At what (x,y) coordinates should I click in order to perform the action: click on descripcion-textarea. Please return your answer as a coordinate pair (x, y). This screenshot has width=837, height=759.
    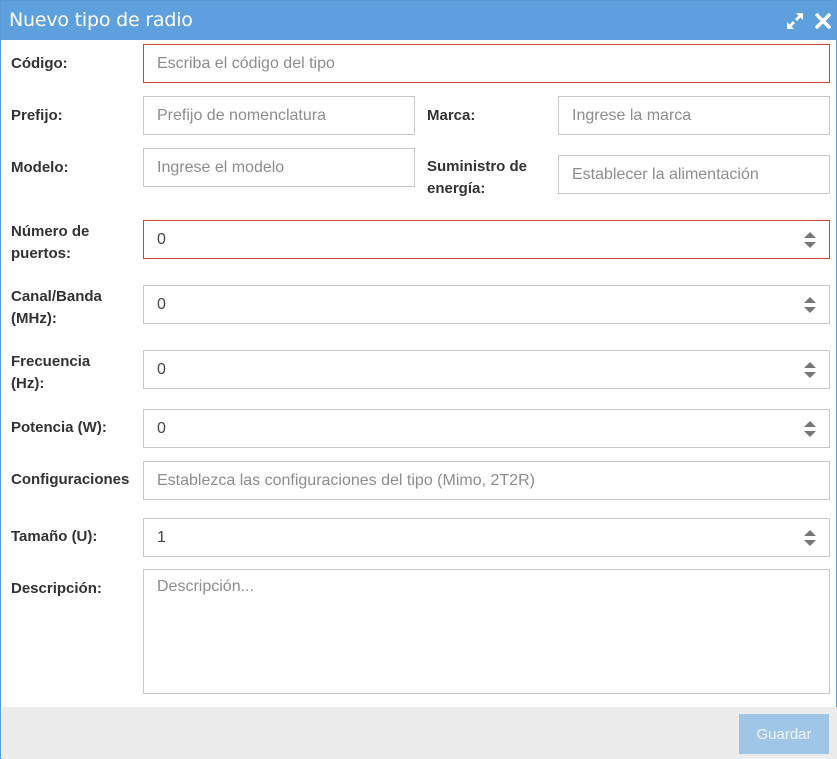
    Looking at the image, I should click on (486, 631).